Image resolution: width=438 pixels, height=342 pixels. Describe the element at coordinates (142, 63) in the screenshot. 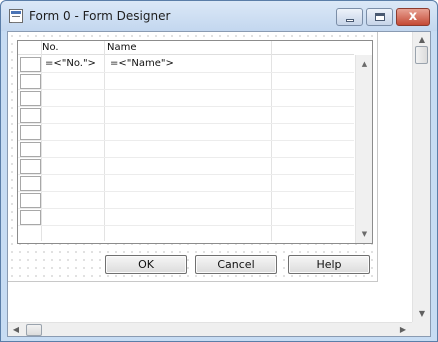

I see `cell-name-expression: =<"Name">` at that location.